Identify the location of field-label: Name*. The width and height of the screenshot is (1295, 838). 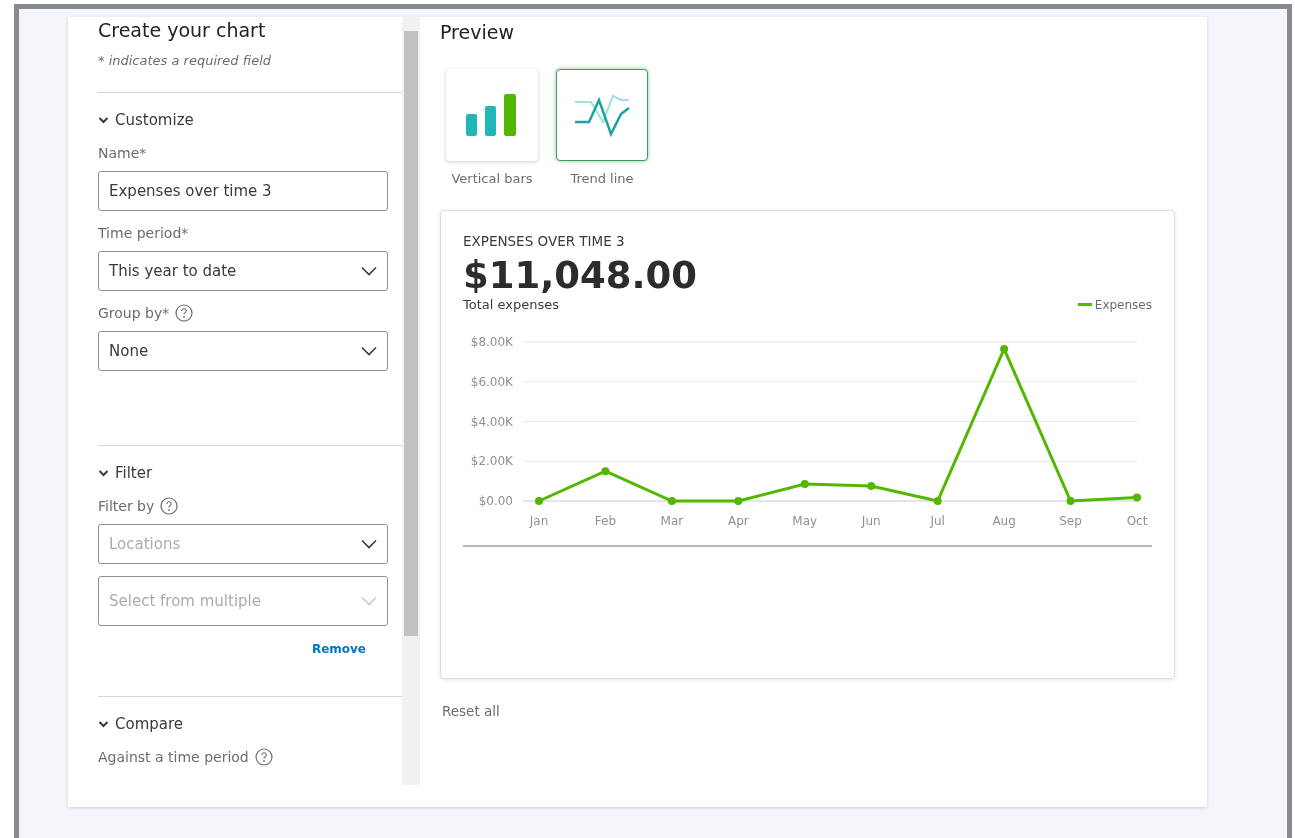
(122, 153).